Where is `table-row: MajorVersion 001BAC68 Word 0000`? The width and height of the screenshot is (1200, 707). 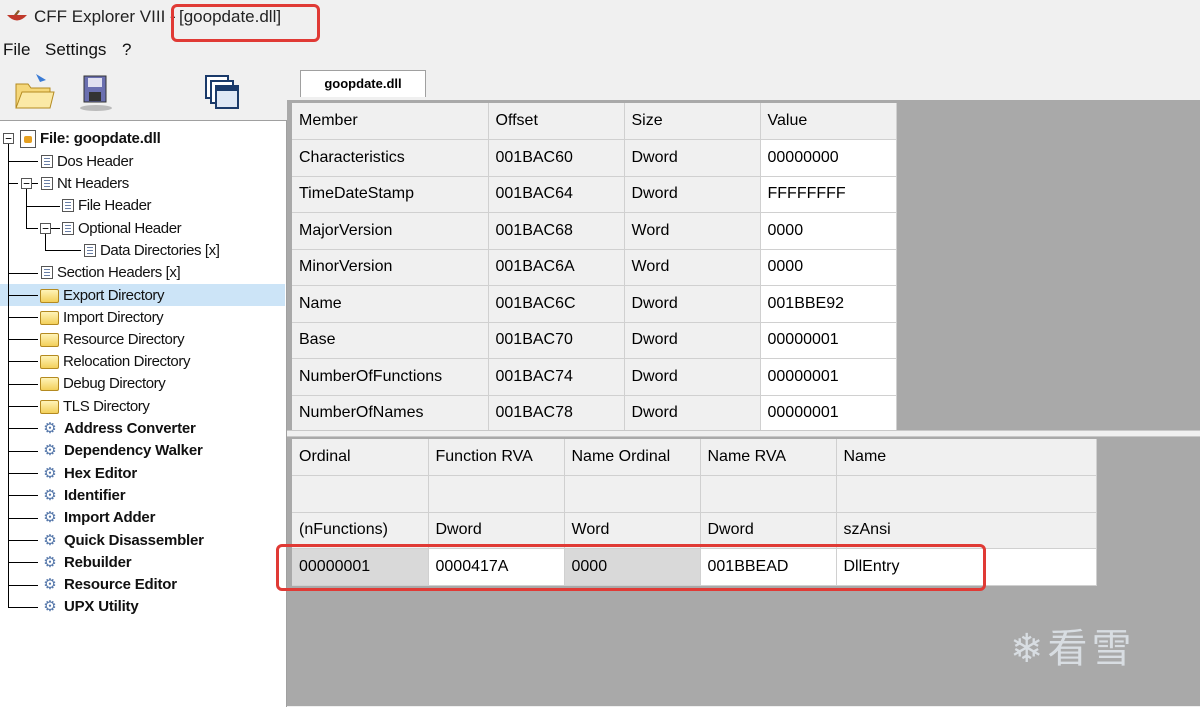 table-row: MajorVersion 001BAC68 Word 0000 is located at coordinates (594, 231).